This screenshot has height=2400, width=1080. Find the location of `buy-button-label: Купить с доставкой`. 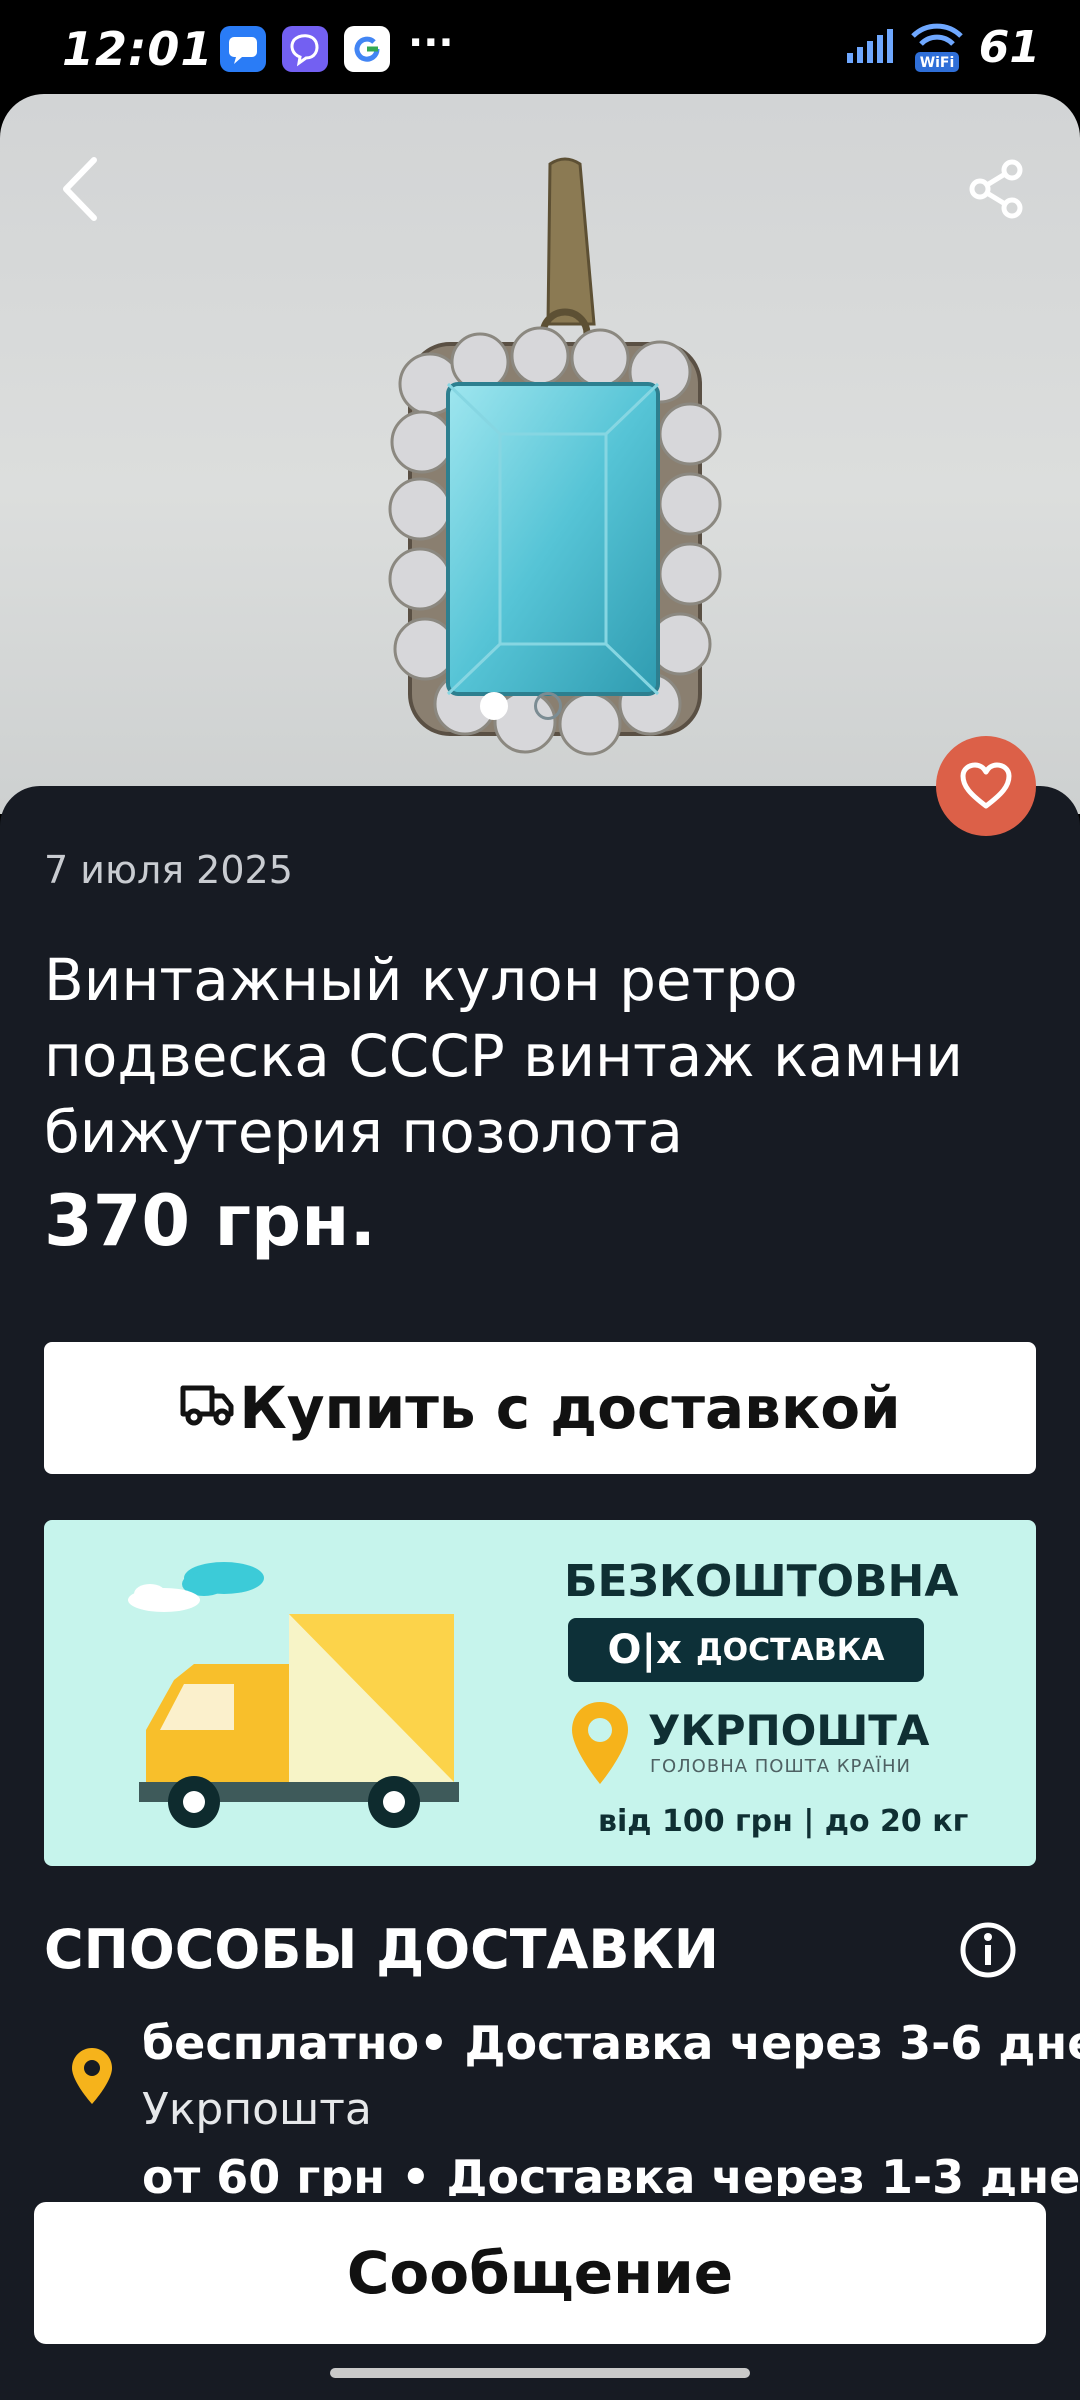

buy-button-label: Купить с доставкой is located at coordinates (570, 1408).